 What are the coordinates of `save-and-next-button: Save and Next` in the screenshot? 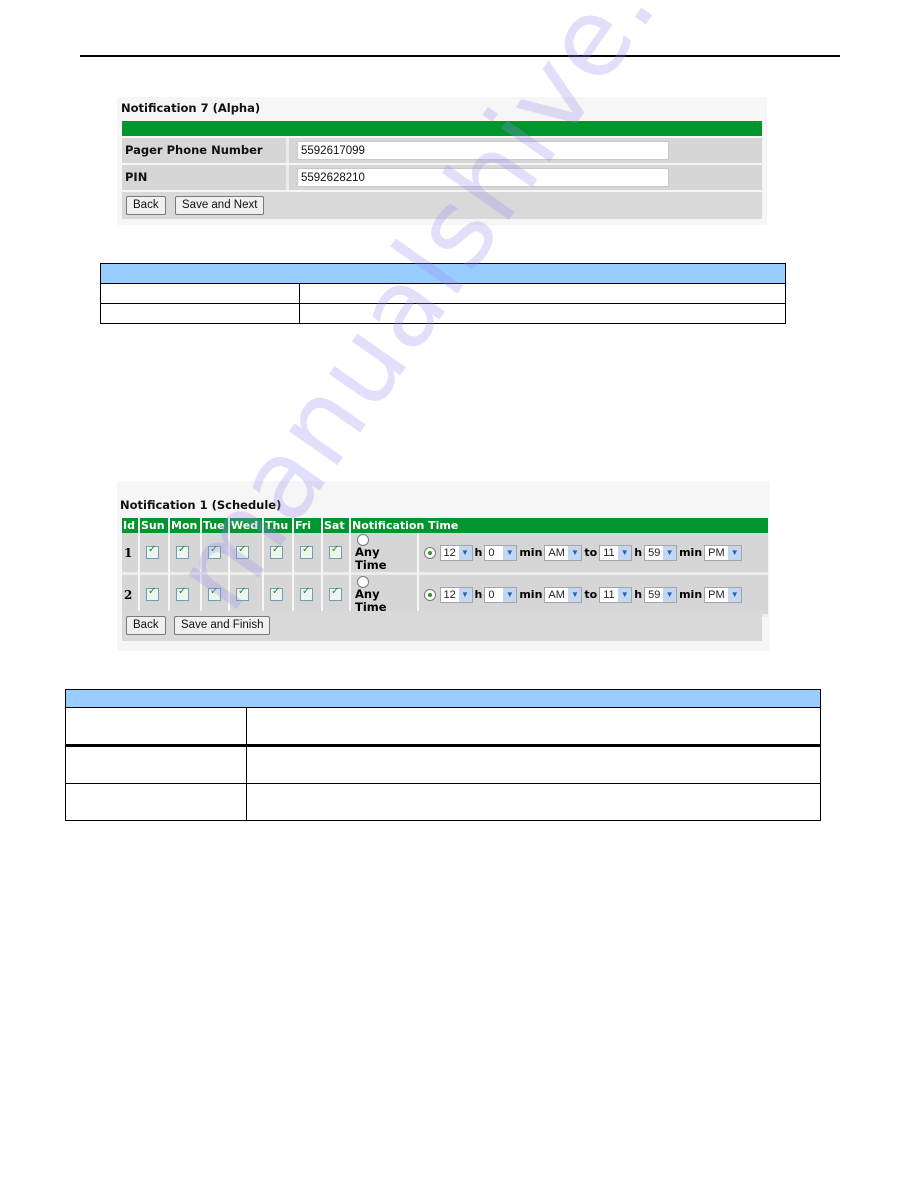 It's located at (220, 205).